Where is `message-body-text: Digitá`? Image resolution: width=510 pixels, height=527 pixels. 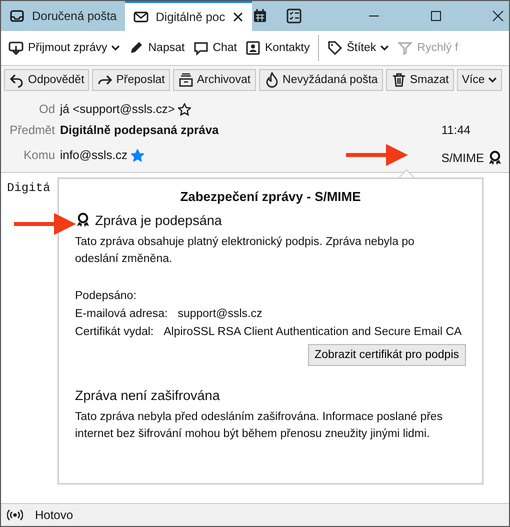 message-body-text: Digitá is located at coordinates (28, 188).